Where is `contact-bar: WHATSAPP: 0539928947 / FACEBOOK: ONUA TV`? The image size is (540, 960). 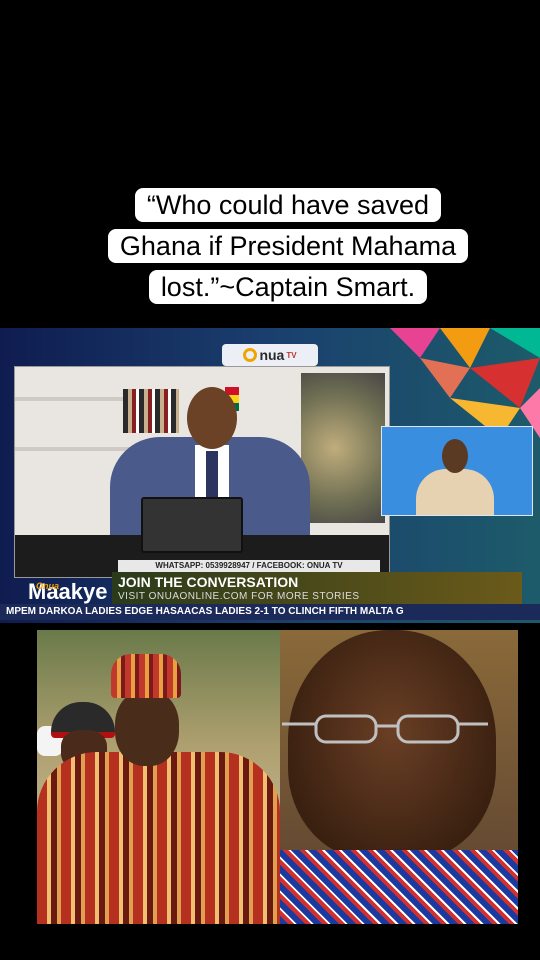
contact-bar: WHATSAPP: 0539928947 / FACEBOOK: ONUA TV is located at coordinates (249, 566).